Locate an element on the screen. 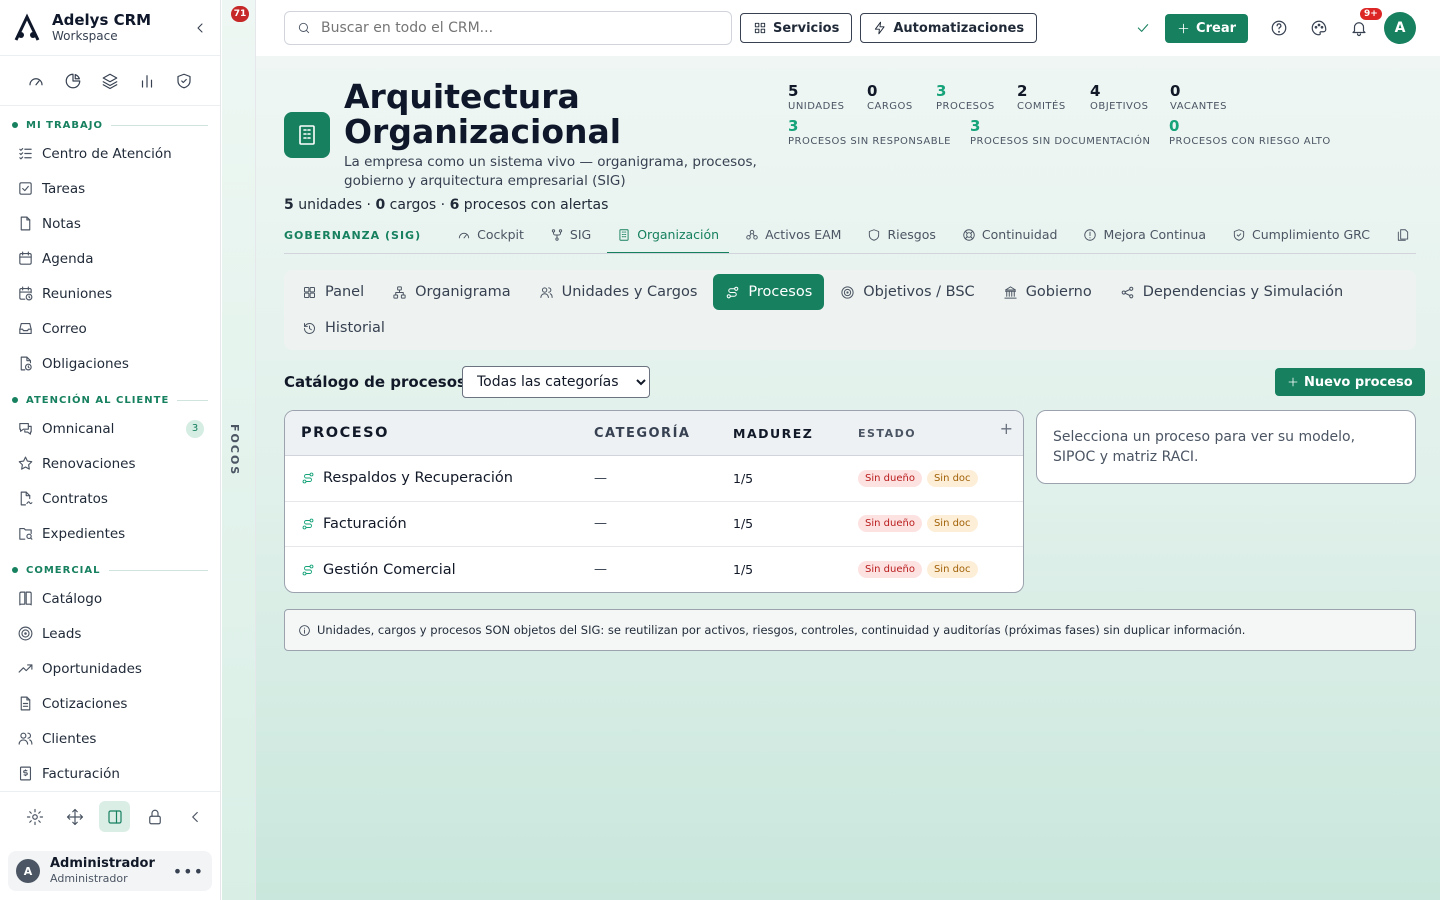  tab-activos-eam: Activos EAM is located at coordinates (793, 235).